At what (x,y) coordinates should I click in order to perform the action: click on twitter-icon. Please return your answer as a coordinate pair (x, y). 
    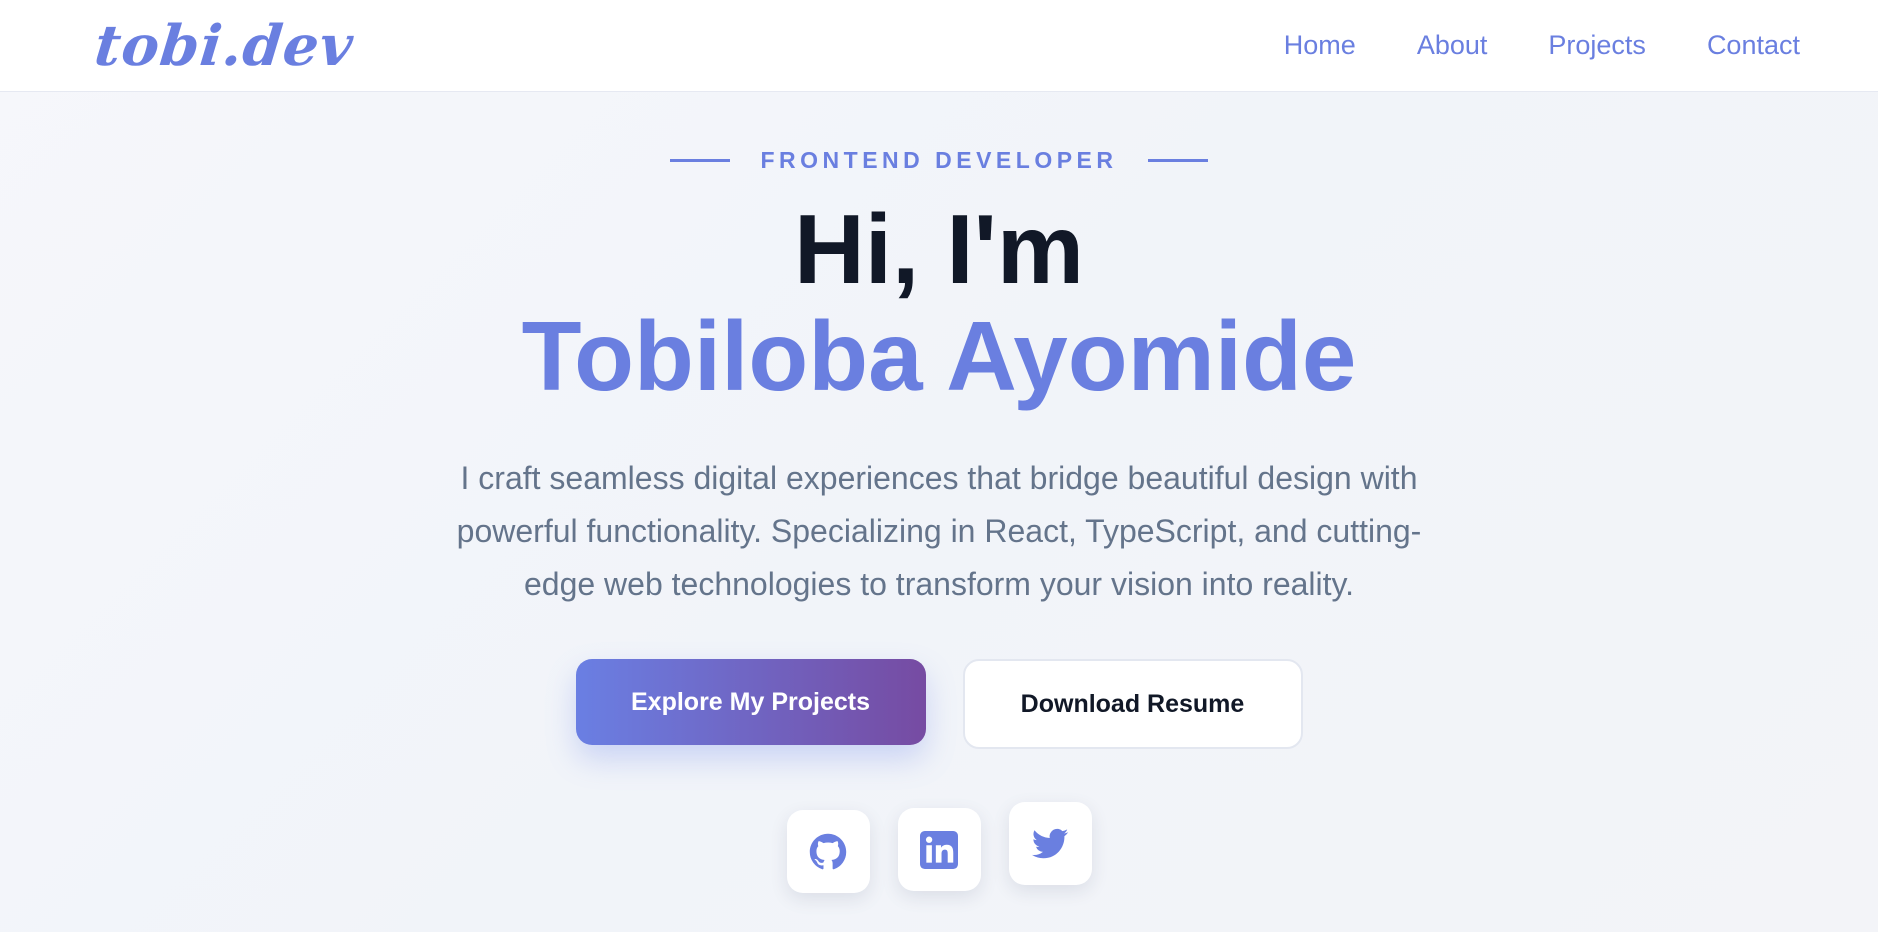
    Looking at the image, I should click on (1050, 843).